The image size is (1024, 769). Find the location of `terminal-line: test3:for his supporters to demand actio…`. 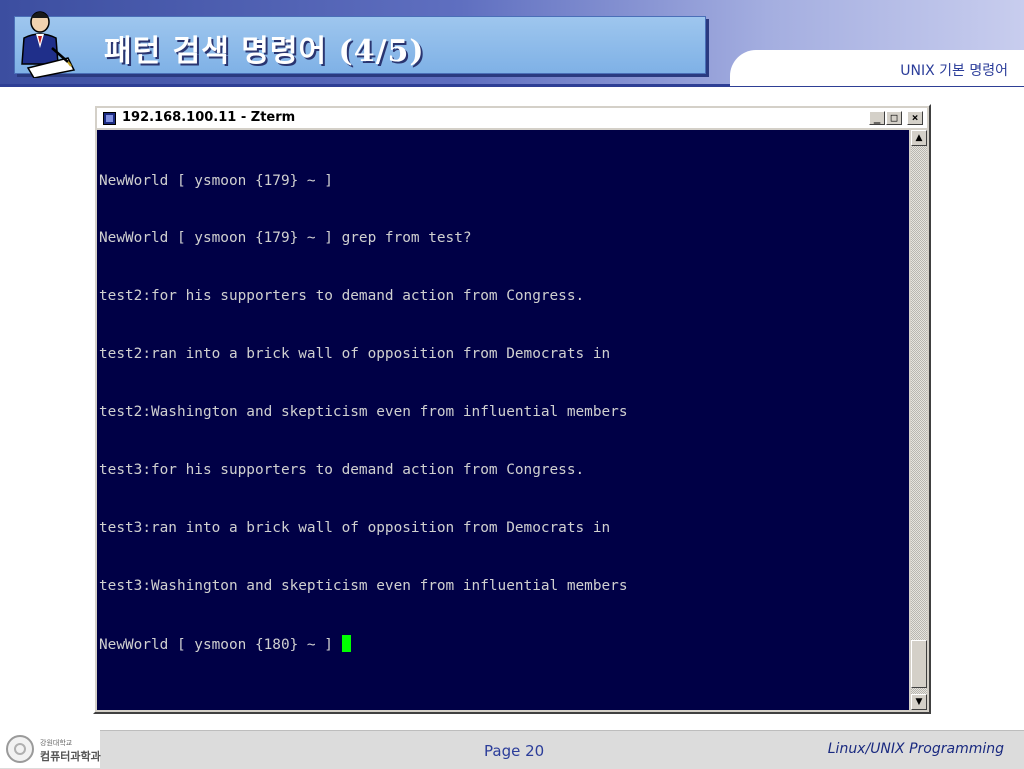

terminal-line: test3:for his supporters to demand actio… is located at coordinates (342, 470).